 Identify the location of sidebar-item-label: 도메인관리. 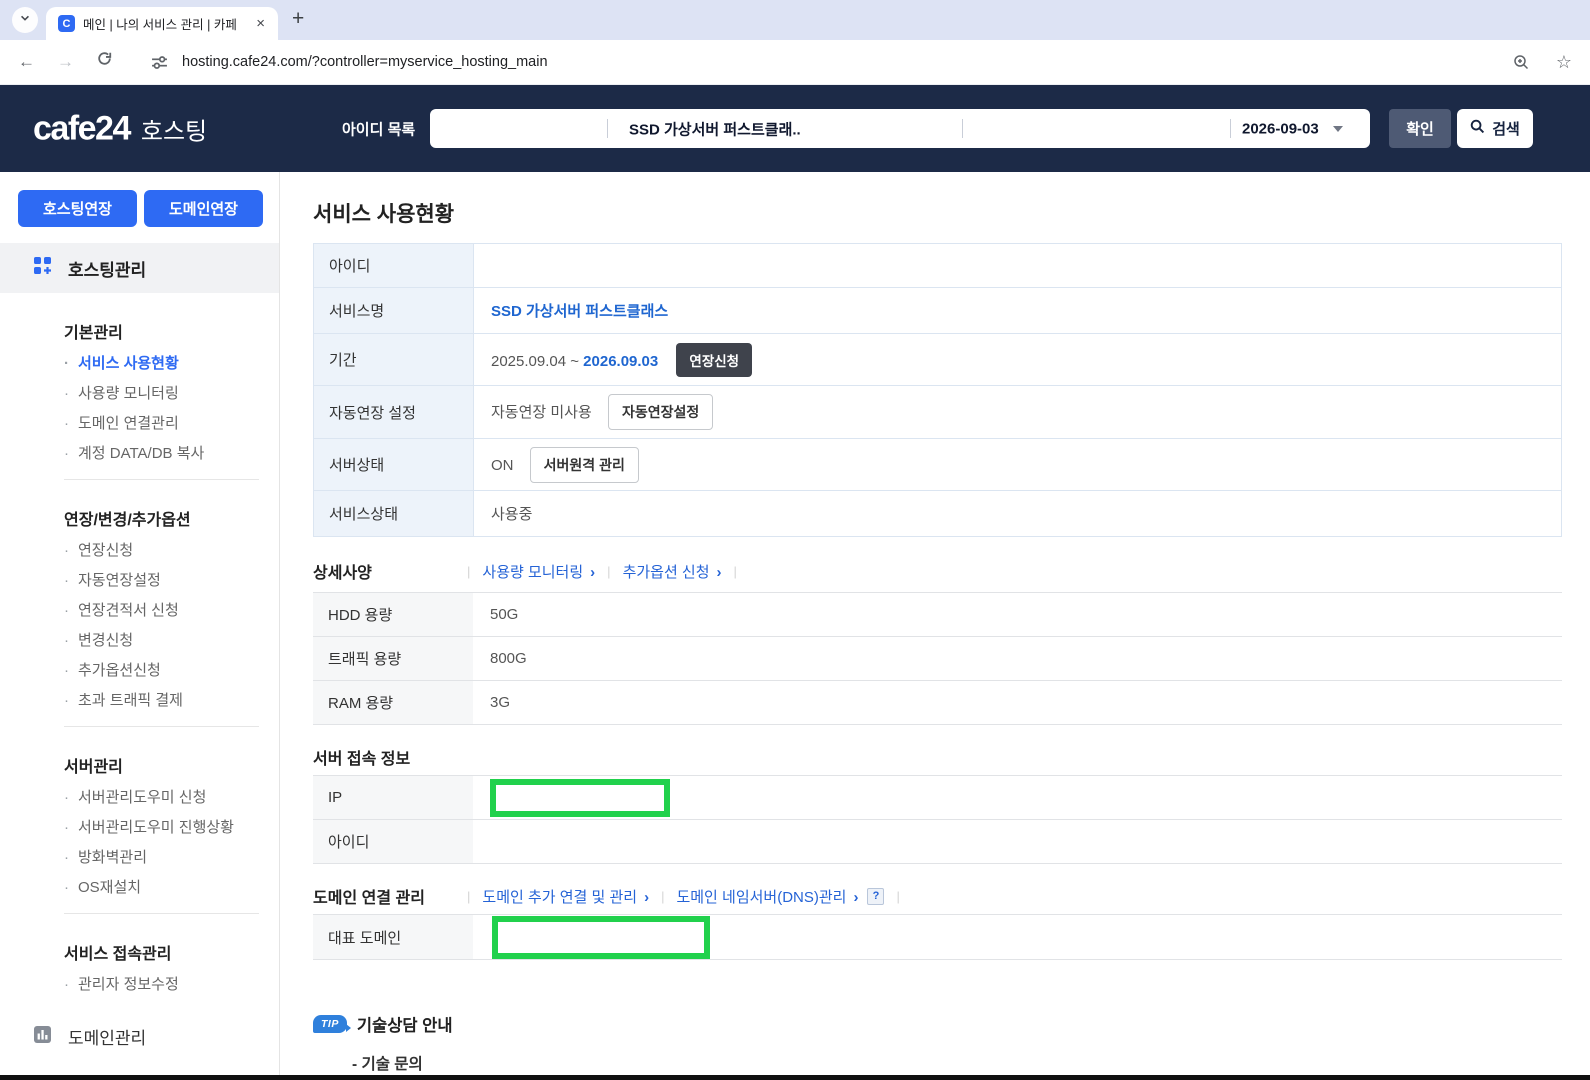
(107, 1038).